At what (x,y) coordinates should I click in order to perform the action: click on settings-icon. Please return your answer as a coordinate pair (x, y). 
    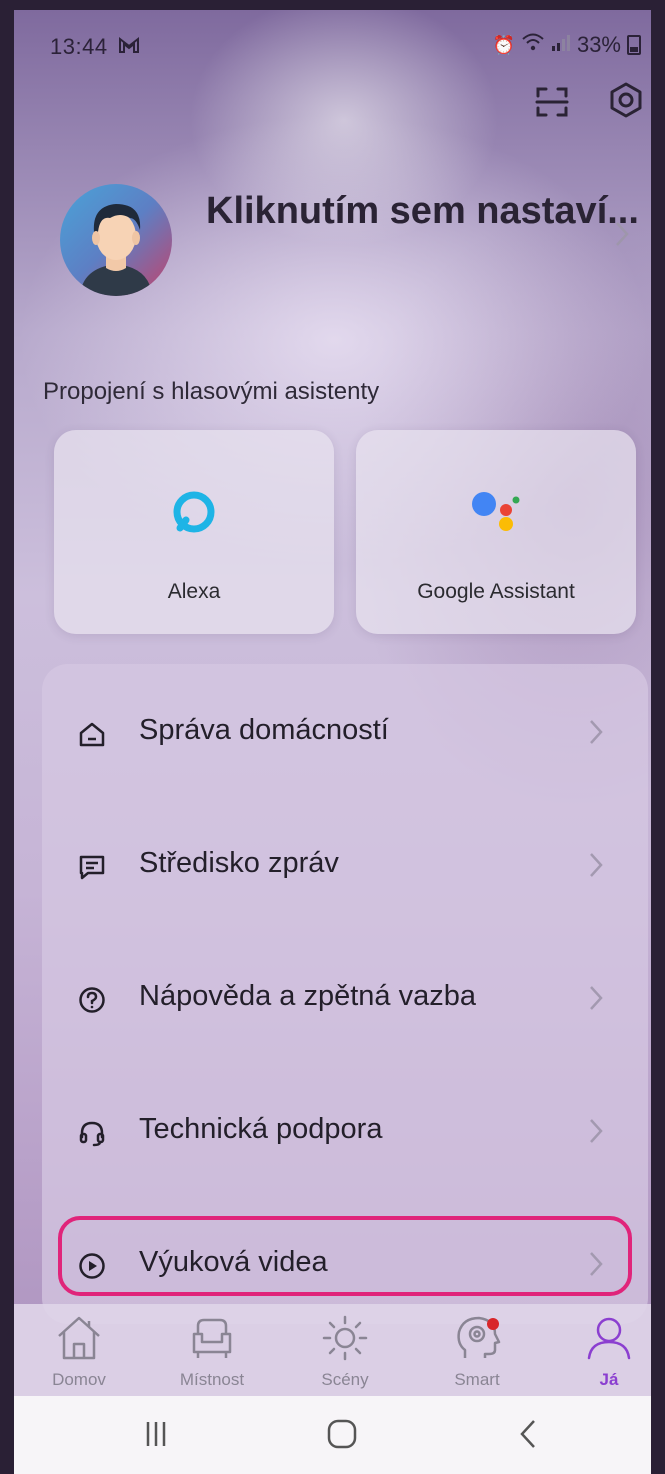
    Looking at the image, I should click on (626, 102).